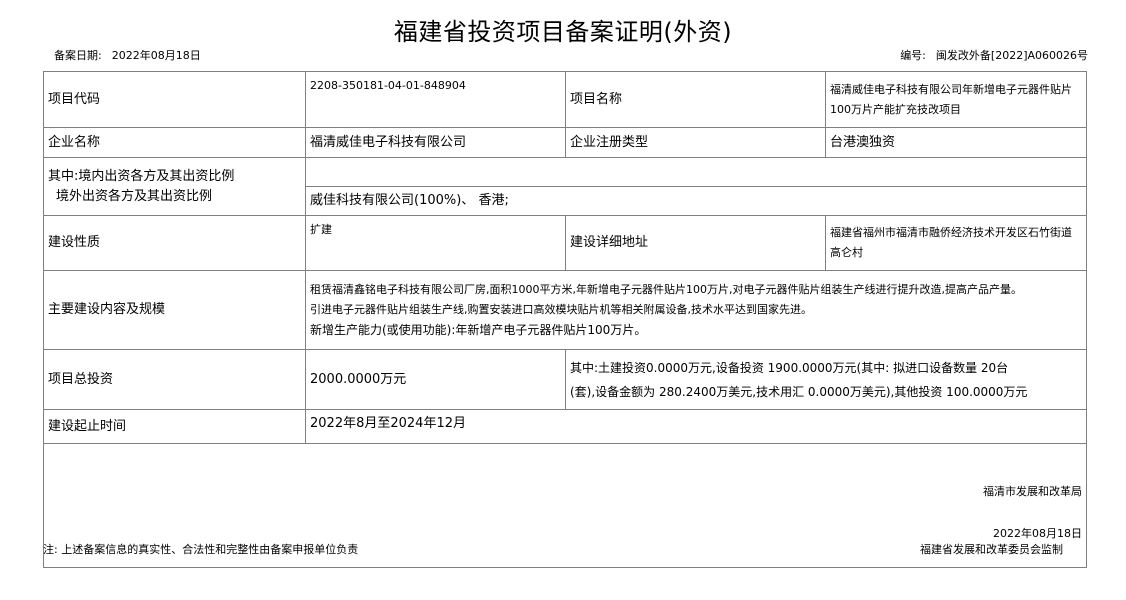 The width and height of the screenshot is (1126, 600). I want to click on address-value: 福建省福州市福清市融侨经济技术开发区石竹街道 高仑村, so click(956, 243).